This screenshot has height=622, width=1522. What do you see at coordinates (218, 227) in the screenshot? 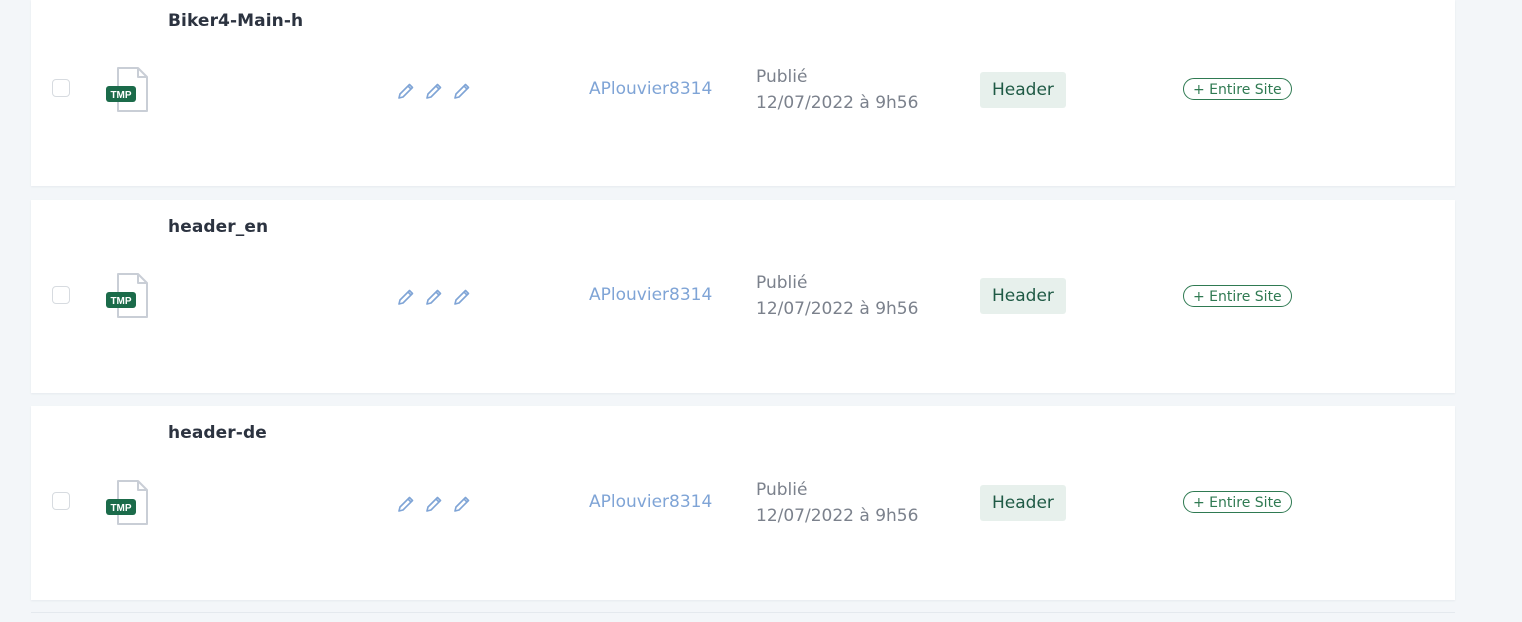
I see `template-title: header_en` at bounding box center [218, 227].